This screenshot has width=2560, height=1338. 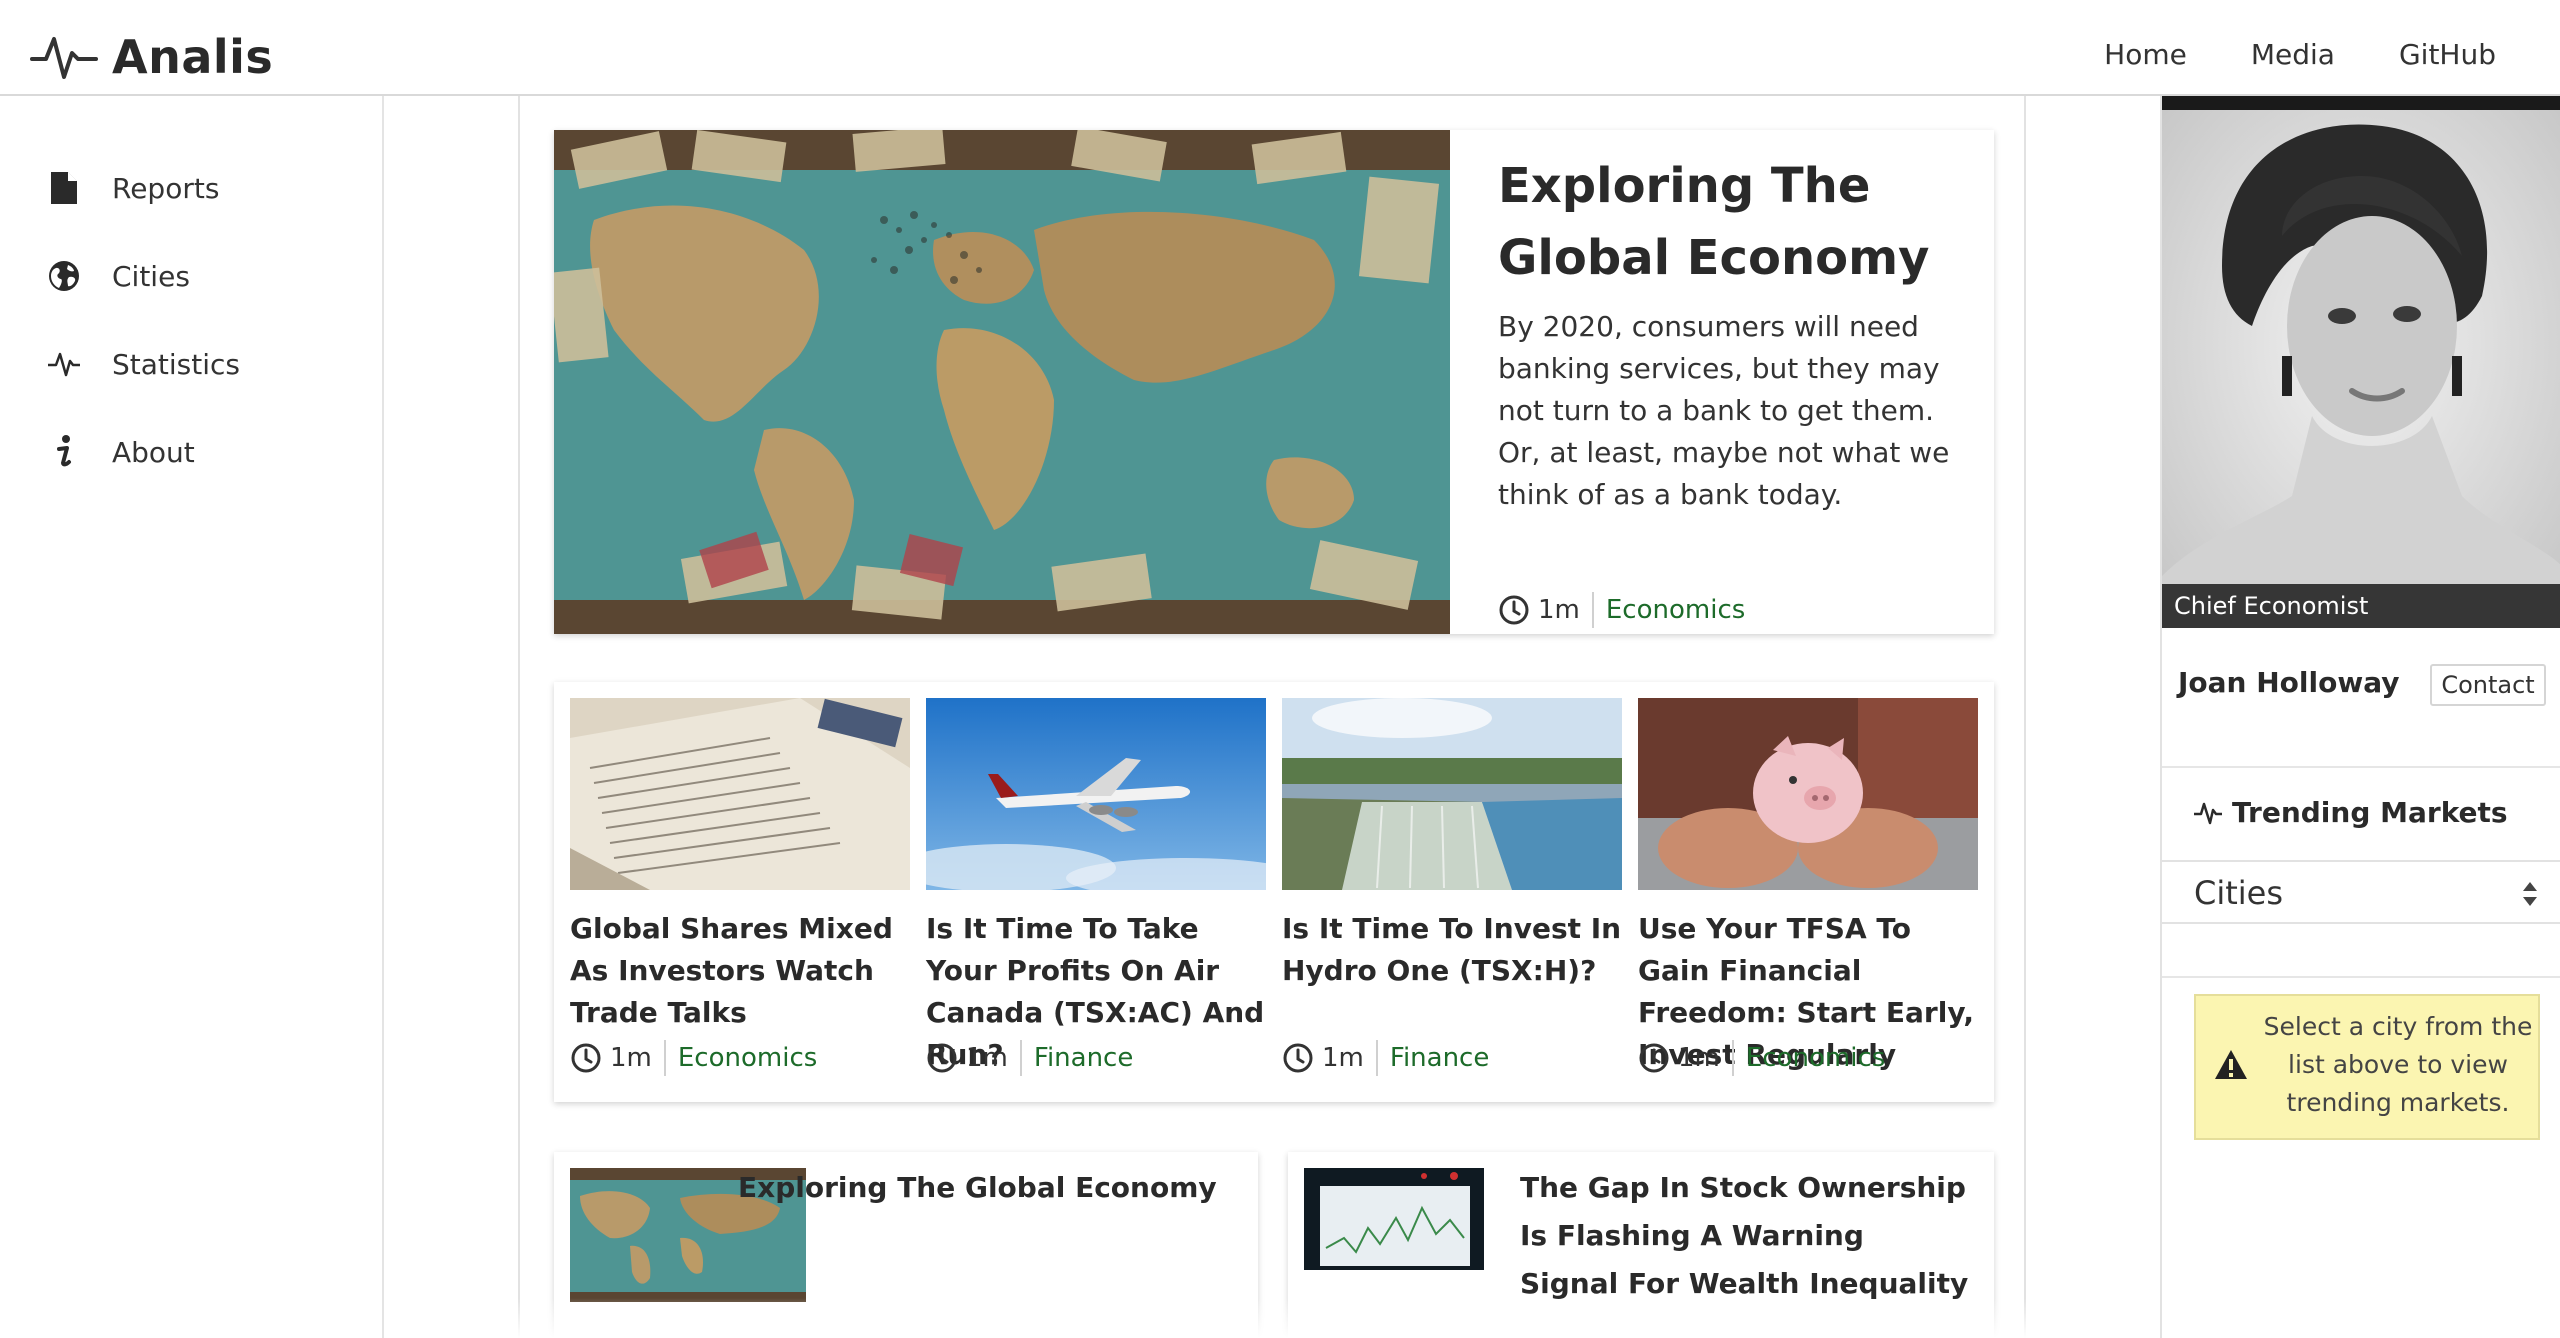 What do you see at coordinates (2447, 54) in the screenshot?
I see `nav-github-link: GitHub` at bounding box center [2447, 54].